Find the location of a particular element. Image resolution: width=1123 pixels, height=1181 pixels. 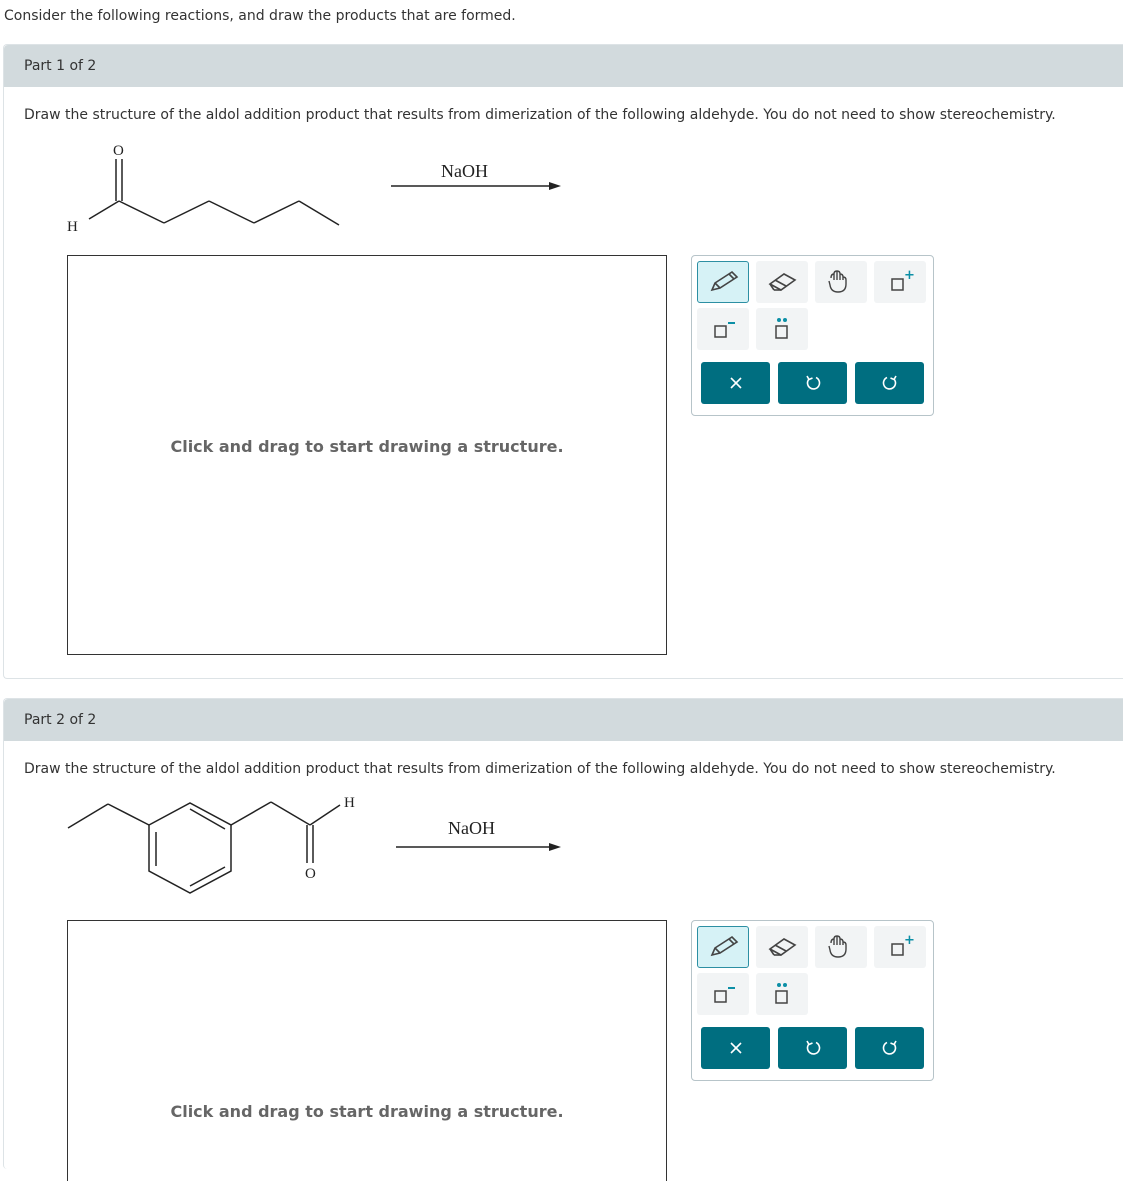

part-2-reaction-scheme: H O NaOH is located at coordinates (314, 844).